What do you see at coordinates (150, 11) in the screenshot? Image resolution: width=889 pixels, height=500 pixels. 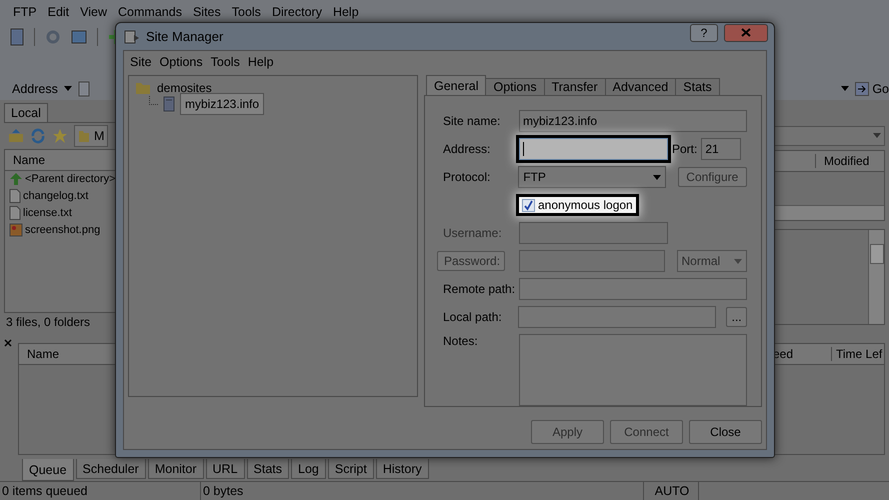 I see `menu-item: Commands` at bounding box center [150, 11].